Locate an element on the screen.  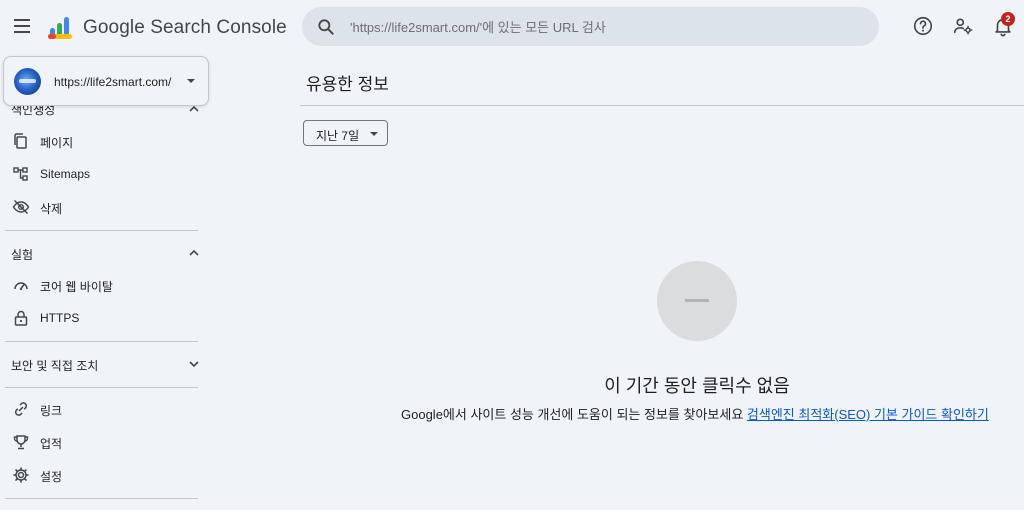
property-selector: https://life2smart.com/ is located at coordinates (106, 81).